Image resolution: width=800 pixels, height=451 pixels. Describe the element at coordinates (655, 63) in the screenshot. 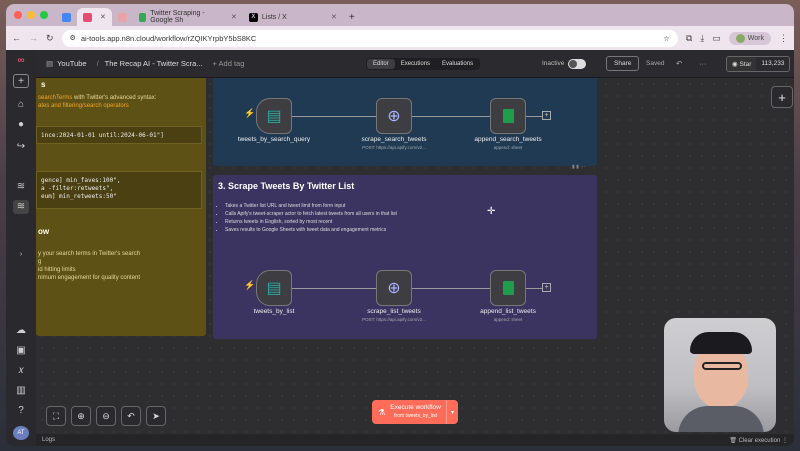

I see `saved-status: Saved` at that location.